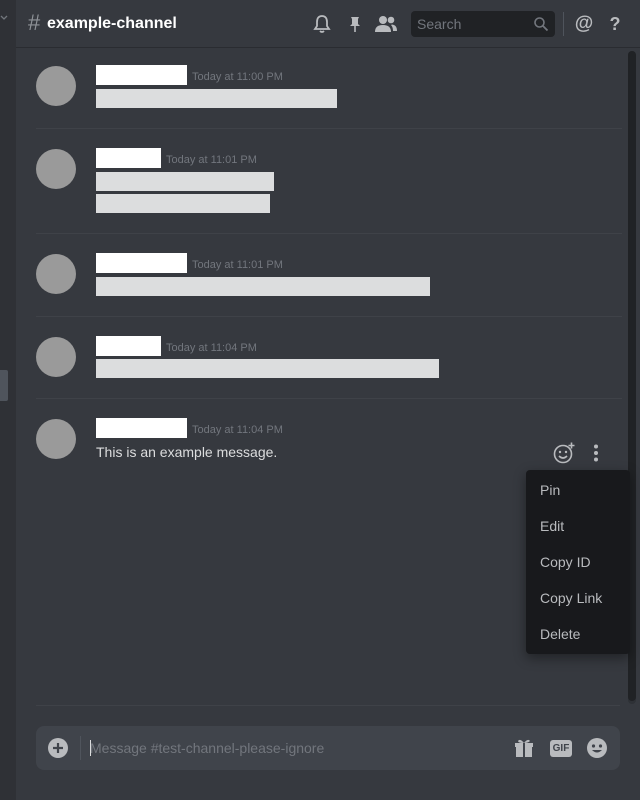 This screenshot has width=640, height=800. I want to click on channel-header: # example-channel @ ?, so click(328, 24).